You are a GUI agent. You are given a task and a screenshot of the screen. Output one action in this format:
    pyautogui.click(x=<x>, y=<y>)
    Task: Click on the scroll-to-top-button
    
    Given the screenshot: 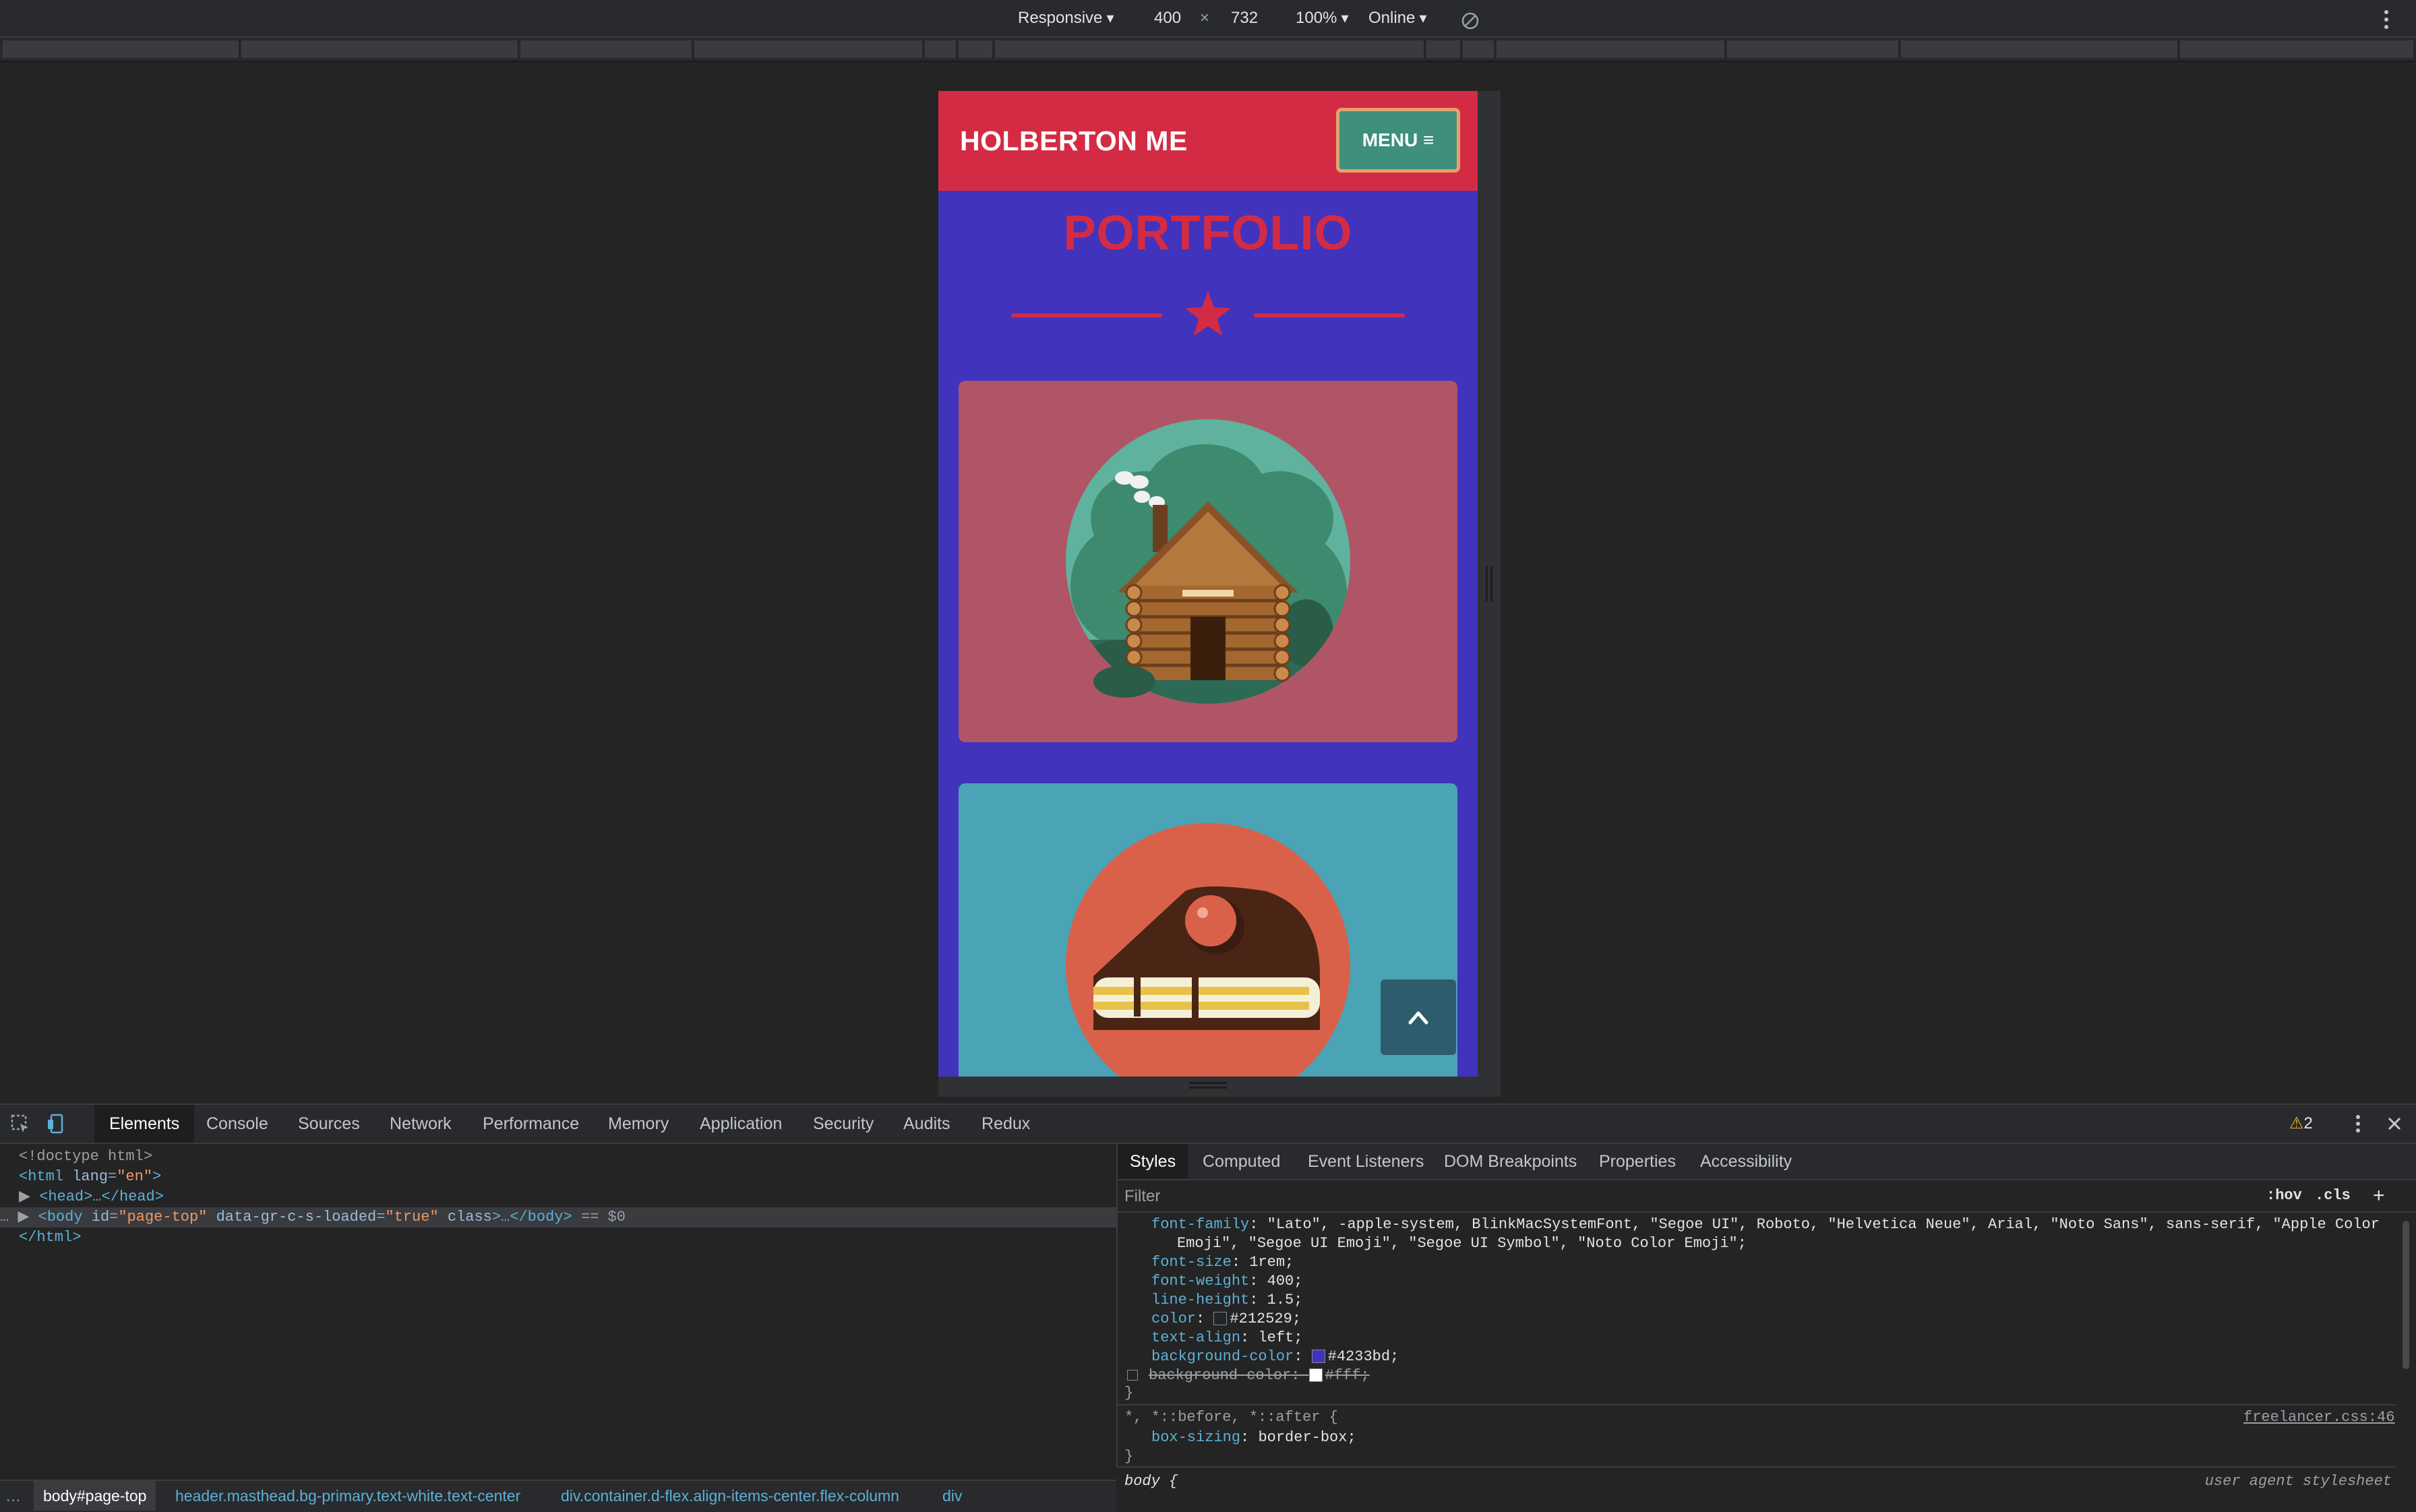 What is the action you would take?
    pyautogui.click(x=1419, y=1017)
    